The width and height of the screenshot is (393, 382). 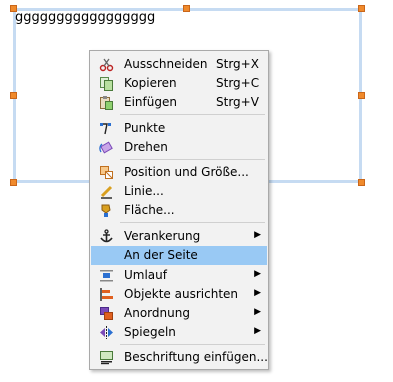 What do you see at coordinates (179, 275) in the screenshot?
I see `menu-item-wrap: Umlauf ▶` at bounding box center [179, 275].